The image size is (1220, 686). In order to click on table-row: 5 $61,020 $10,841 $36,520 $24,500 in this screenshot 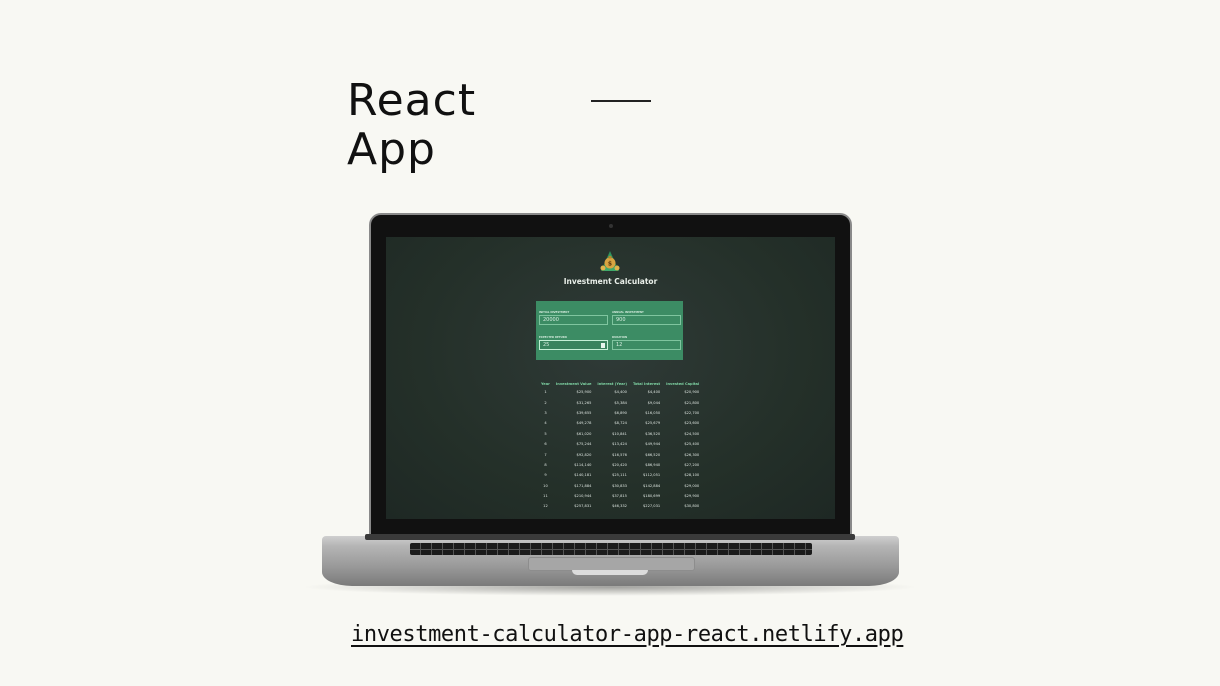, I will do `click(620, 434)`.